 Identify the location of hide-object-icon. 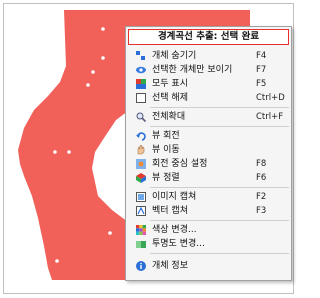
(140, 55).